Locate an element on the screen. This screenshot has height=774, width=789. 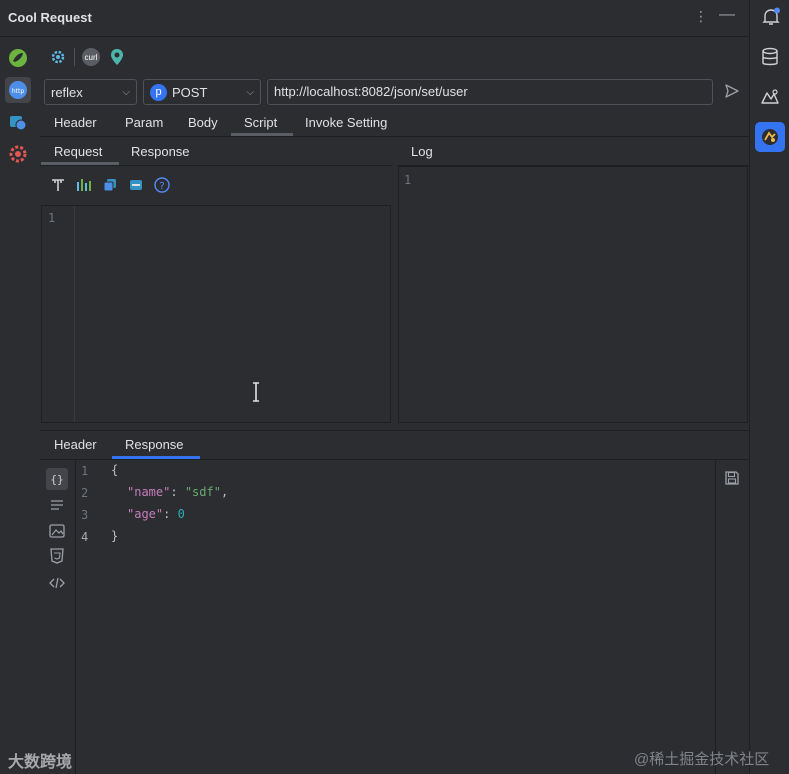
watermark-right: @稀土掘金技术社区 is located at coordinates (702, 759).